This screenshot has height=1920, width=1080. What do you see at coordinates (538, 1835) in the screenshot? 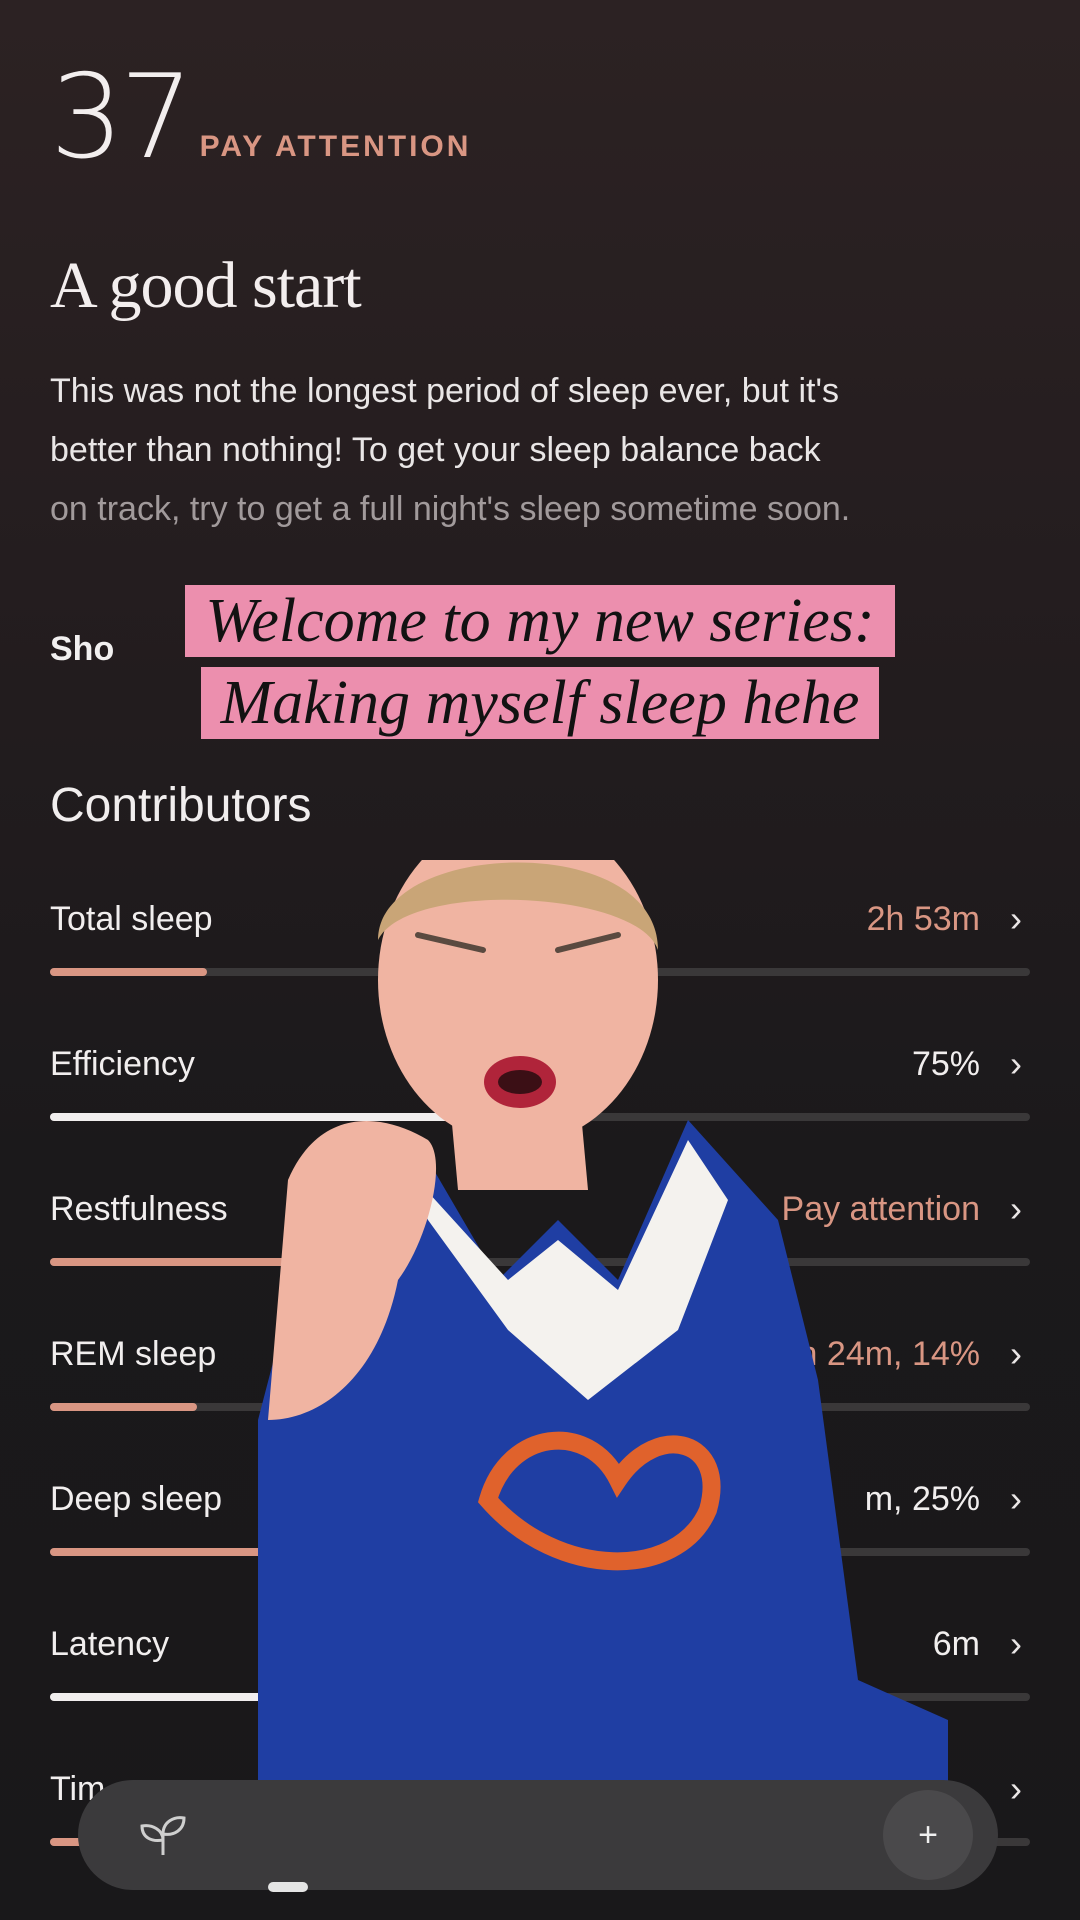
I see `bottom-nav-bar: +` at bounding box center [538, 1835].